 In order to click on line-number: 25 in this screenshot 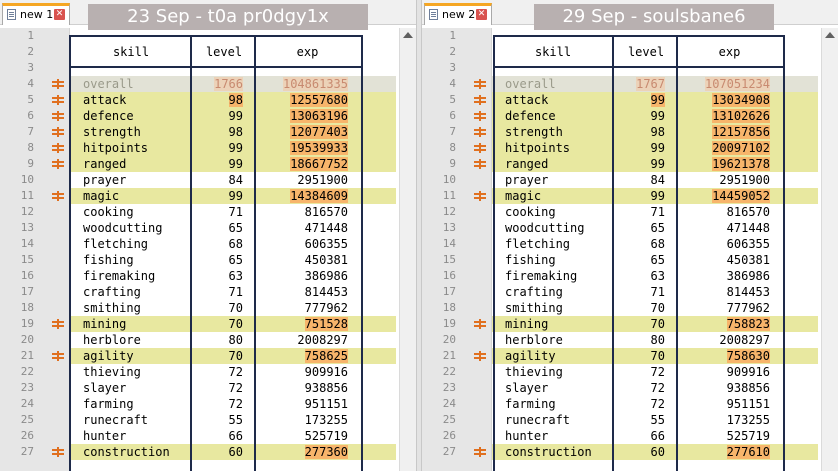, I will do `click(449, 419)`.